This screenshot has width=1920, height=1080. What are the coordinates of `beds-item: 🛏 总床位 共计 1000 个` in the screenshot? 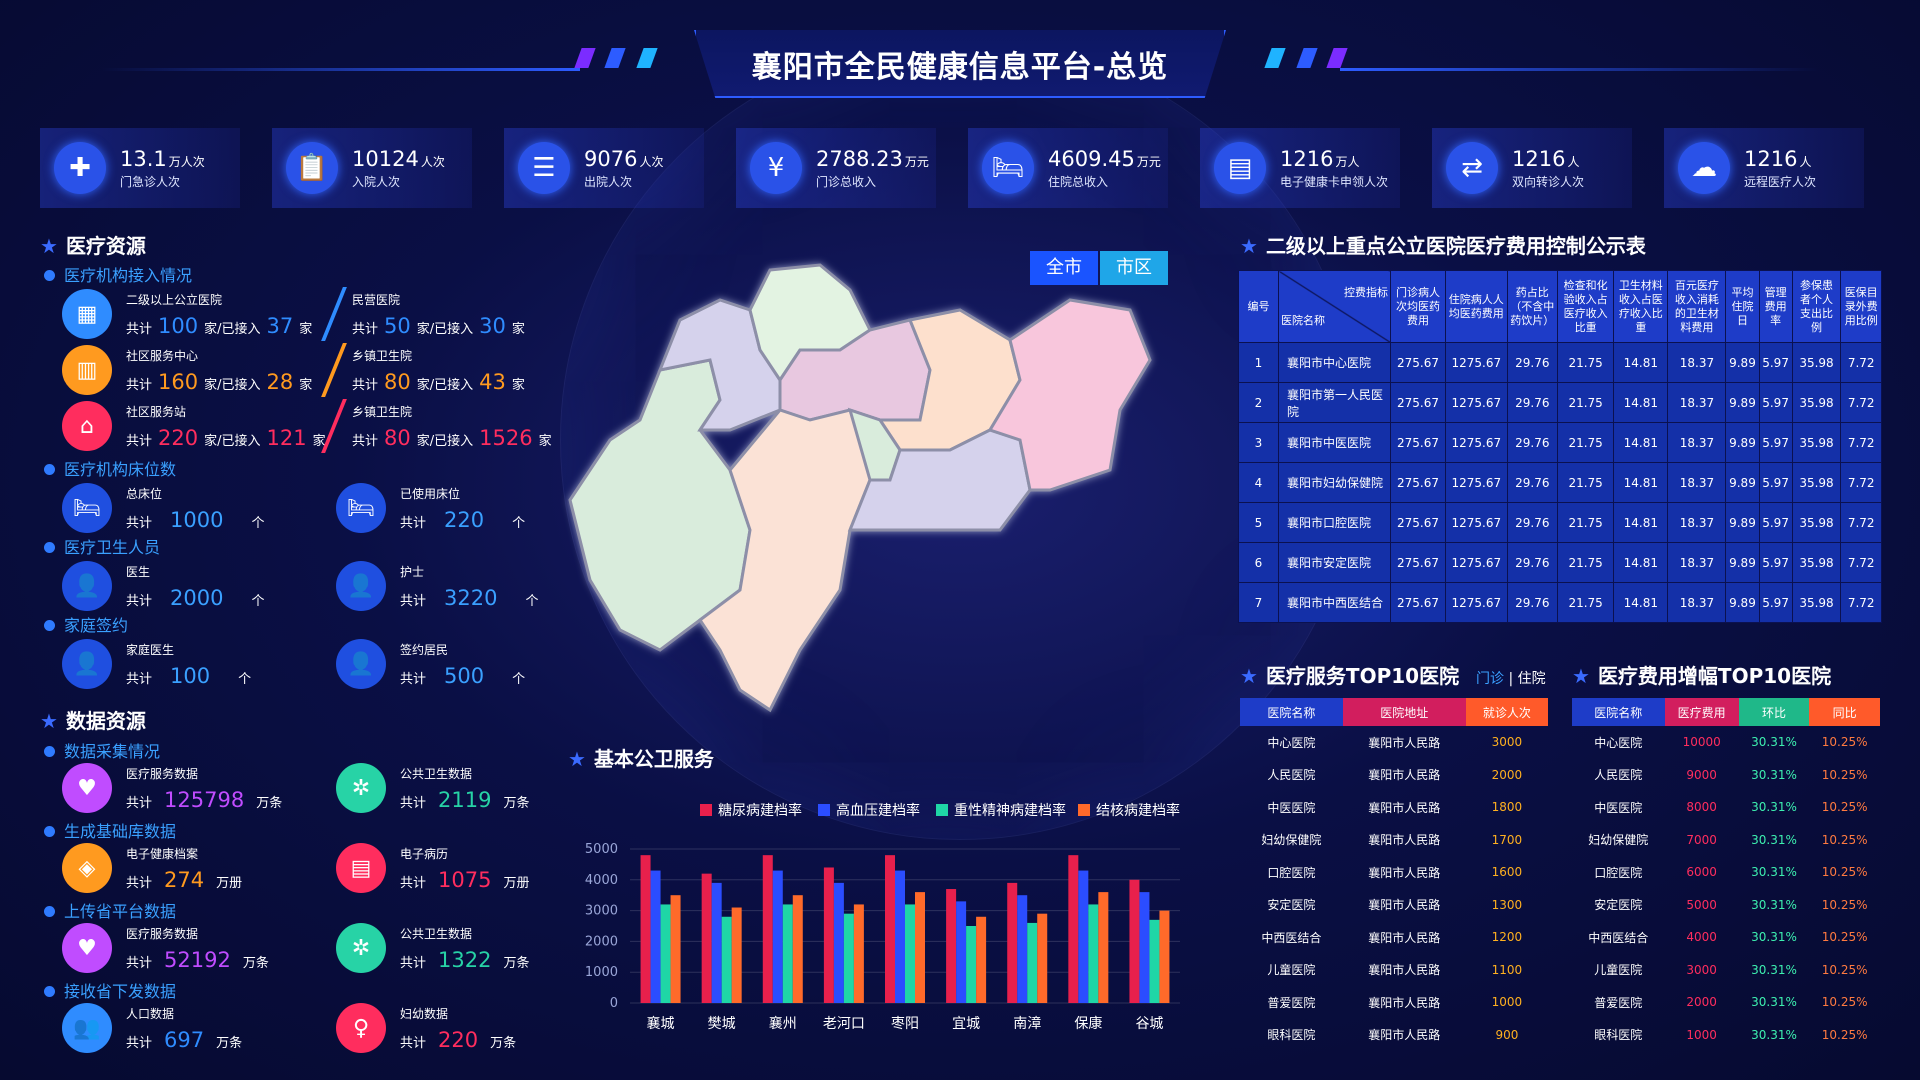 It's located at (163, 508).